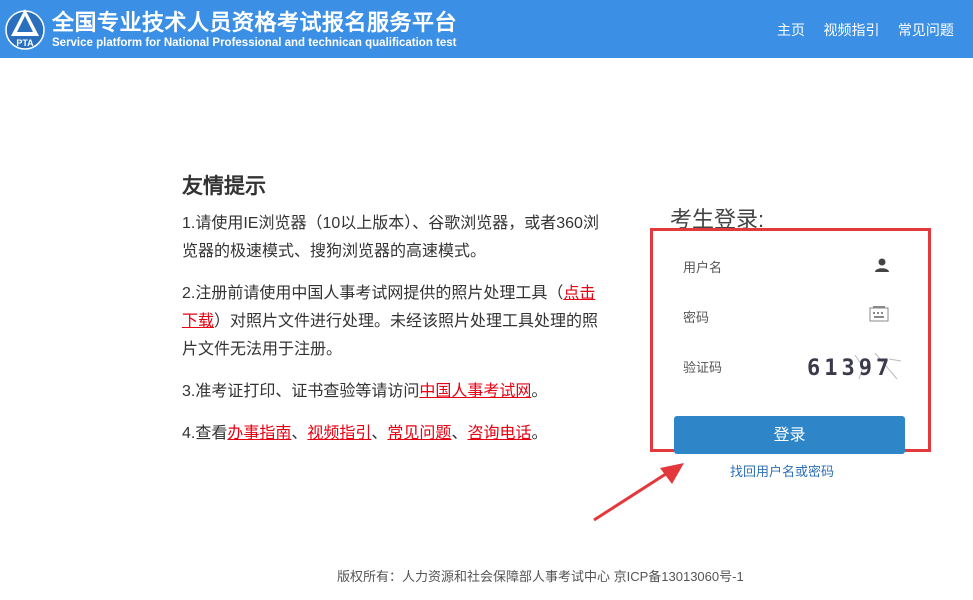  What do you see at coordinates (850, 368) in the screenshot?
I see `captcha-text: 61397` at bounding box center [850, 368].